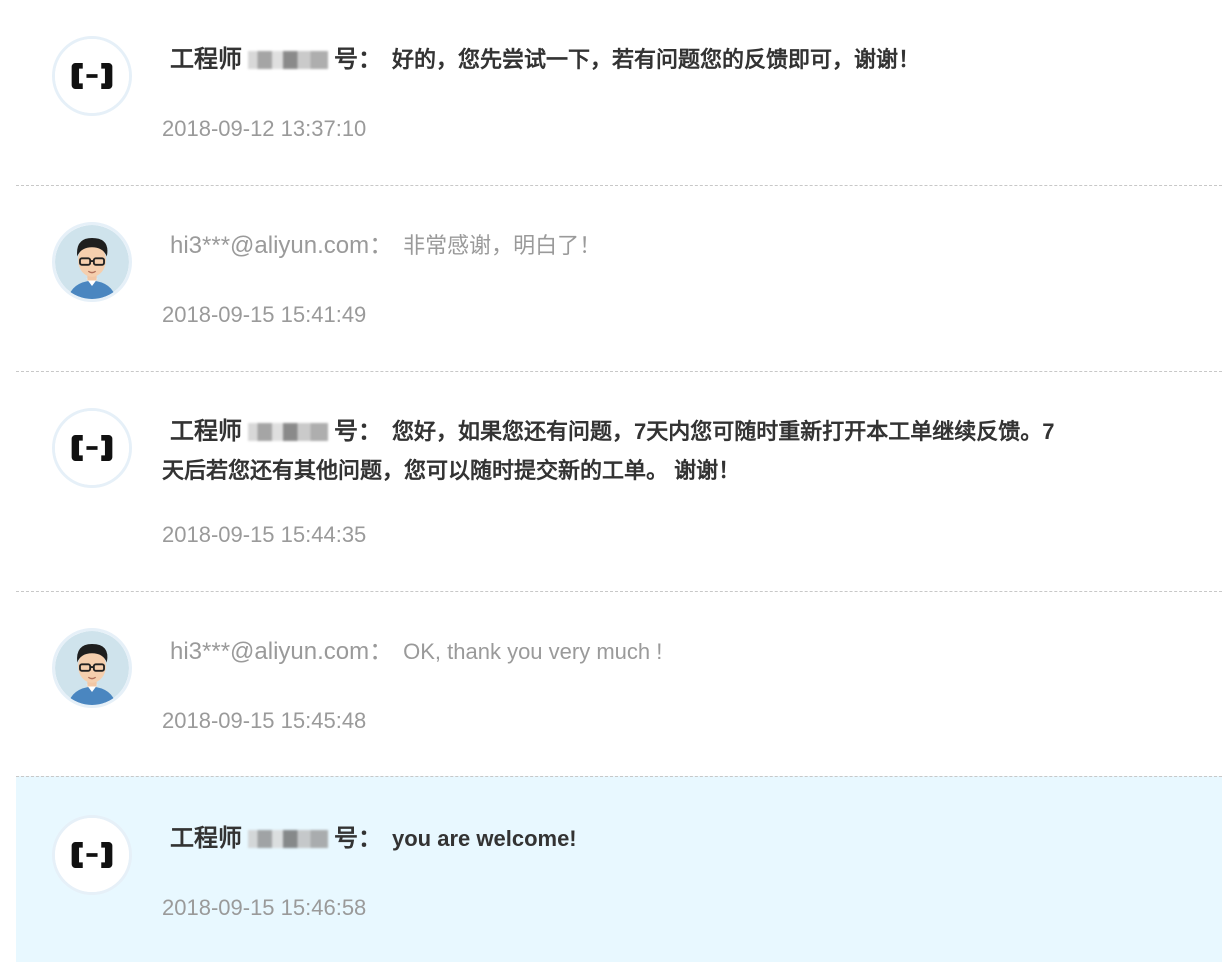  Describe the element at coordinates (484, 838) in the screenshot. I see `message-text: you are welcome!` at that location.